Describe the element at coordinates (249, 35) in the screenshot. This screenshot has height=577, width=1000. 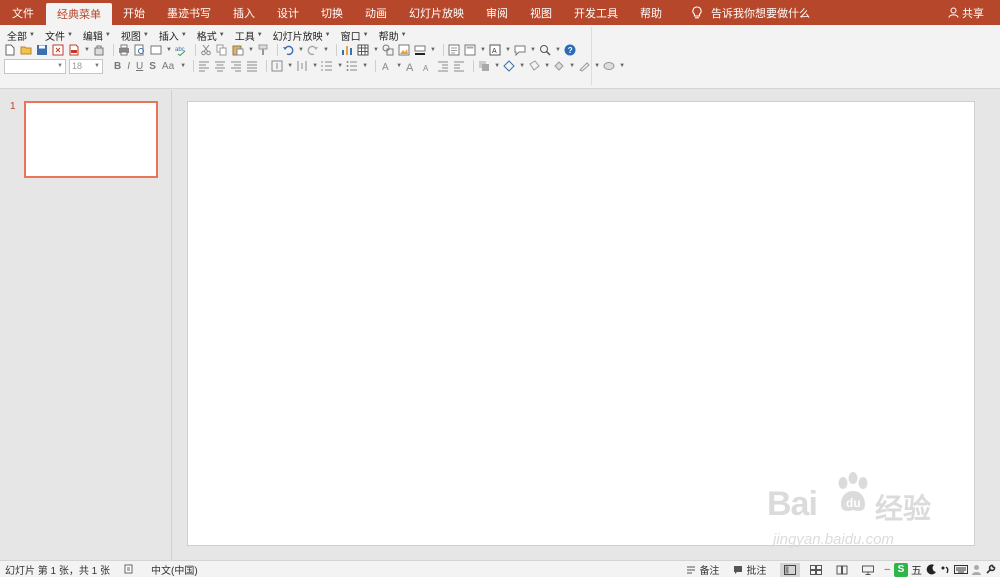
I see `menu-tools: 工具 ▼` at that location.